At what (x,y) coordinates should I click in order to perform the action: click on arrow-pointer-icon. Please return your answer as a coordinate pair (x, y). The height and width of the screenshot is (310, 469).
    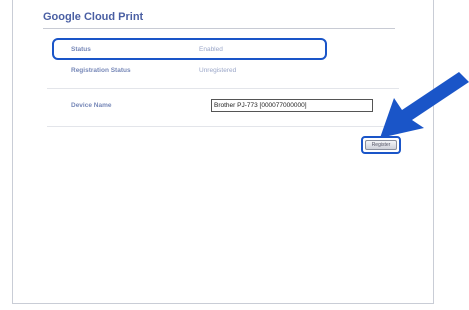
    Looking at the image, I should click on (424, 105).